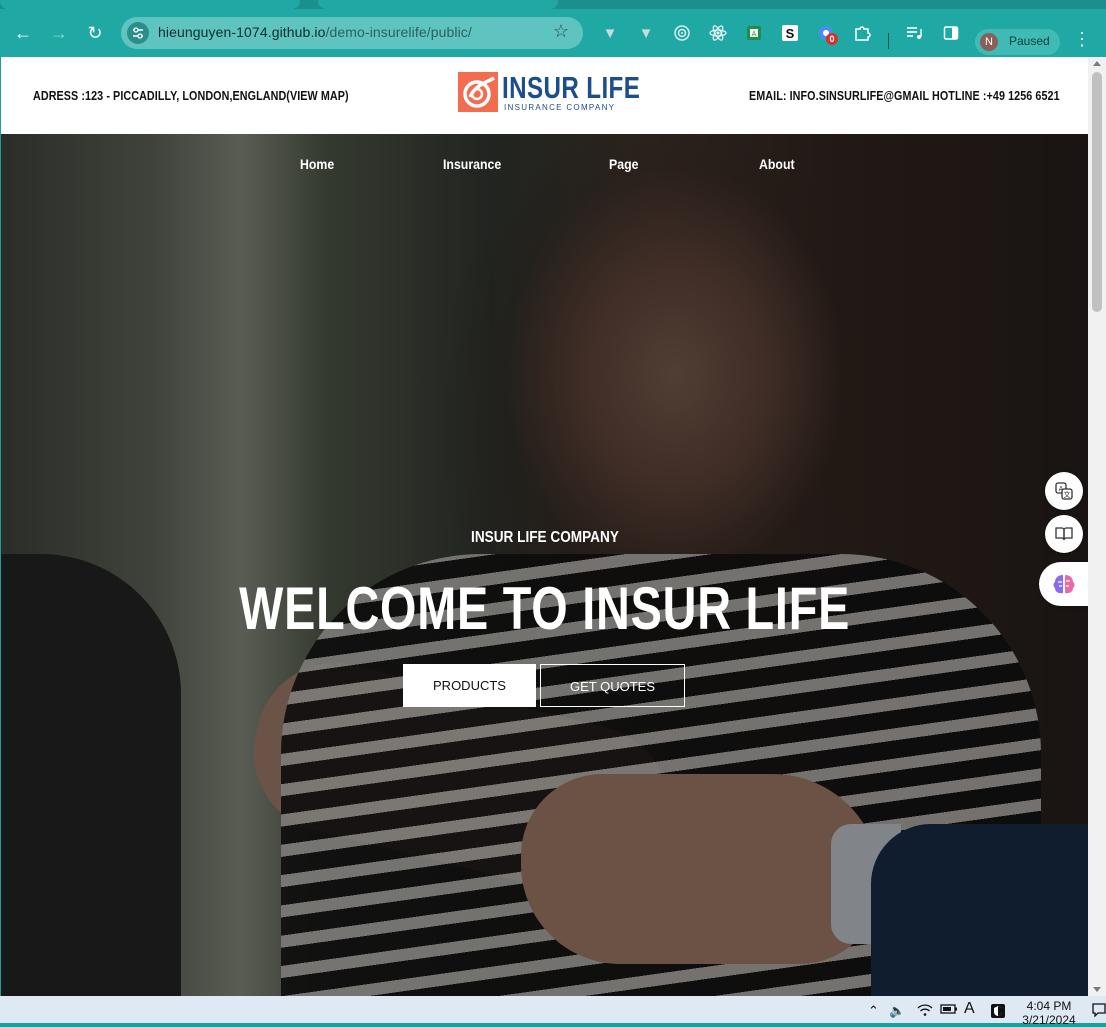  Describe the element at coordinates (1049, 1006) in the screenshot. I see `clock-time: 4:04 PM` at that location.